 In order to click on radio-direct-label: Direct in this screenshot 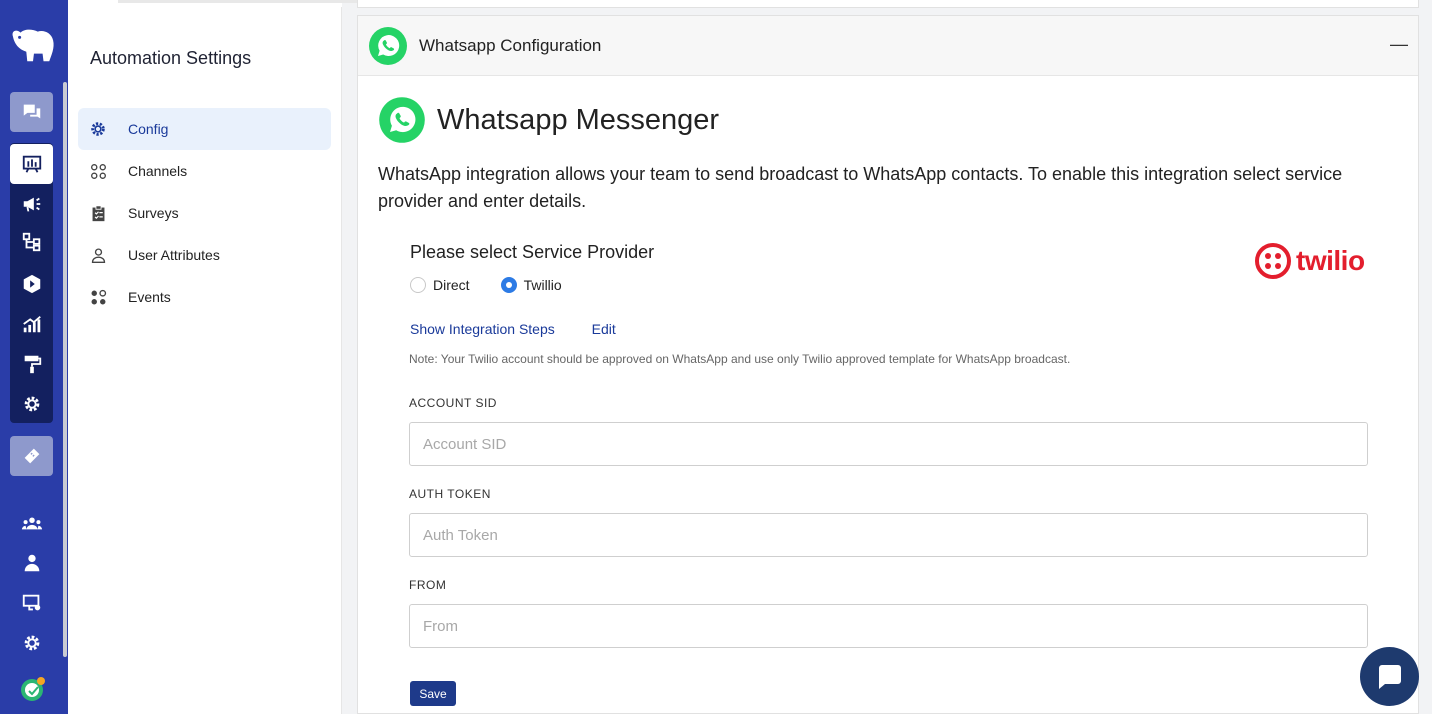, I will do `click(451, 285)`.